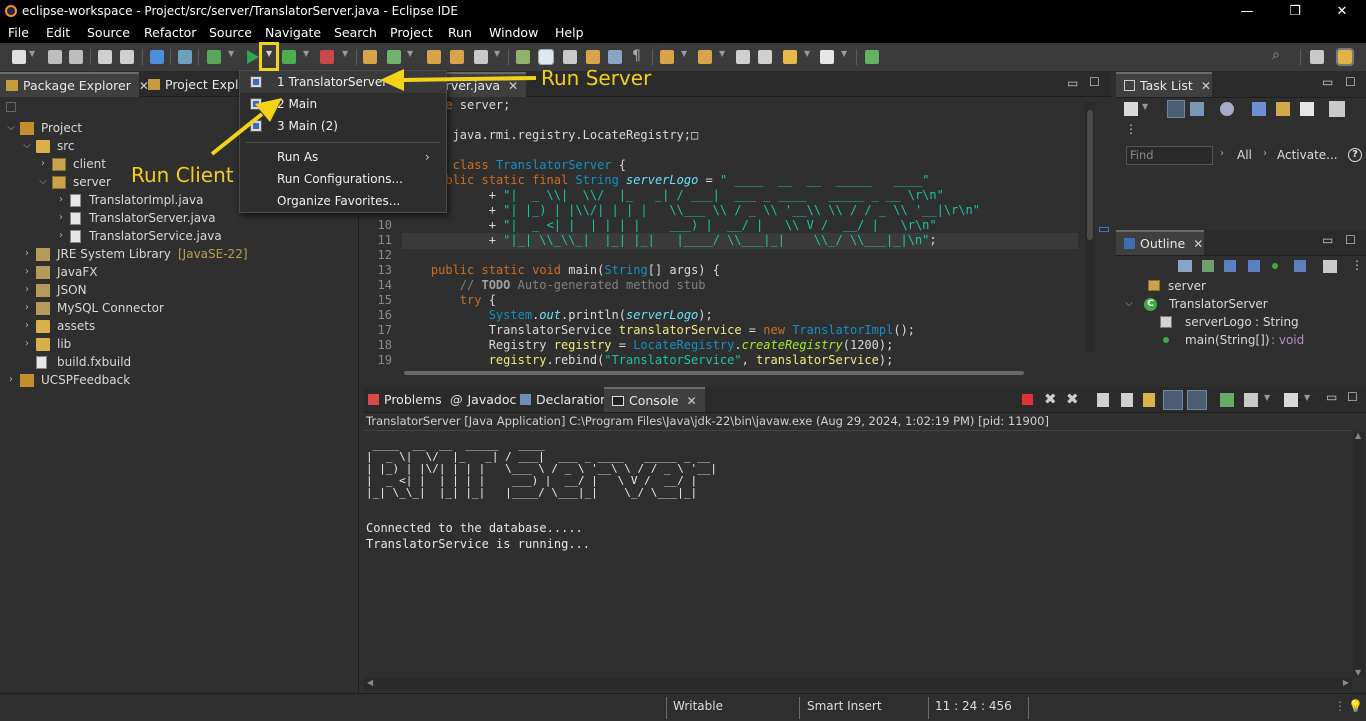 The width and height of the screenshot is (1366, 721). What do you see at coordinates (596, 78) in the screenshot?
I see `run-server-annotation: Run Server` at bounding box center [596, 78].